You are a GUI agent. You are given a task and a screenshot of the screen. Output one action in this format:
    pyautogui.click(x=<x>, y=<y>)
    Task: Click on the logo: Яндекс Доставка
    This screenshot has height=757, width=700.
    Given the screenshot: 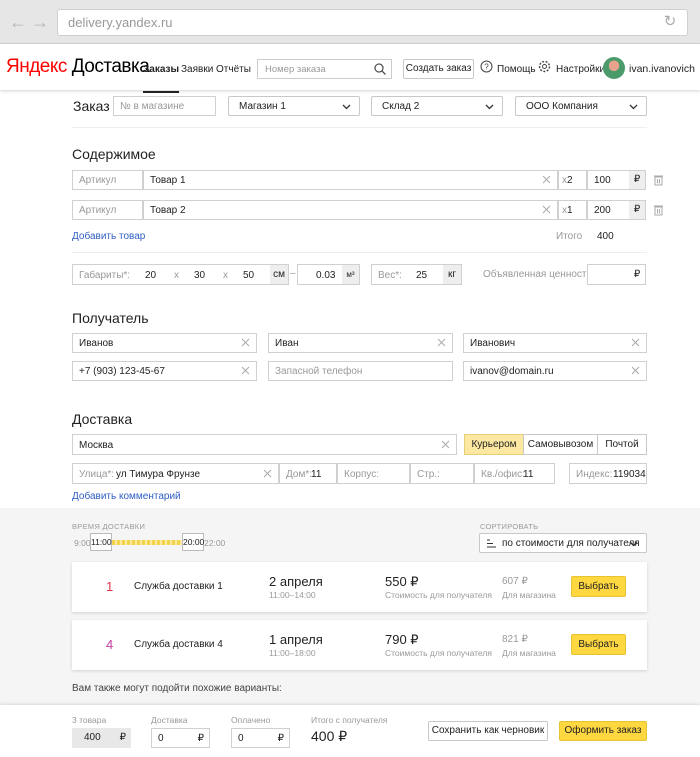 What is the action you would take?
    pyautogui.click(x=78, y=67)
    